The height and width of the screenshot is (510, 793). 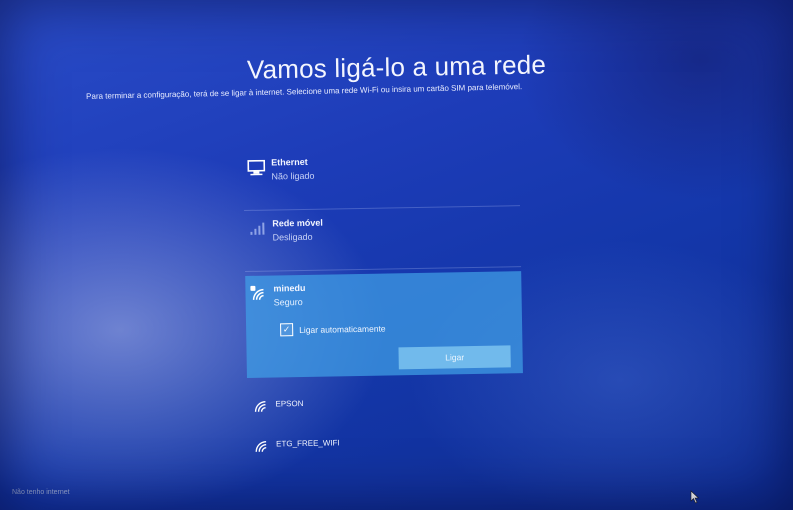 What do you see at coordinates (308, 443) in the screenshot?
I see `network-name: ETG_FREE_WIFI` at bounding box center [308, 443].